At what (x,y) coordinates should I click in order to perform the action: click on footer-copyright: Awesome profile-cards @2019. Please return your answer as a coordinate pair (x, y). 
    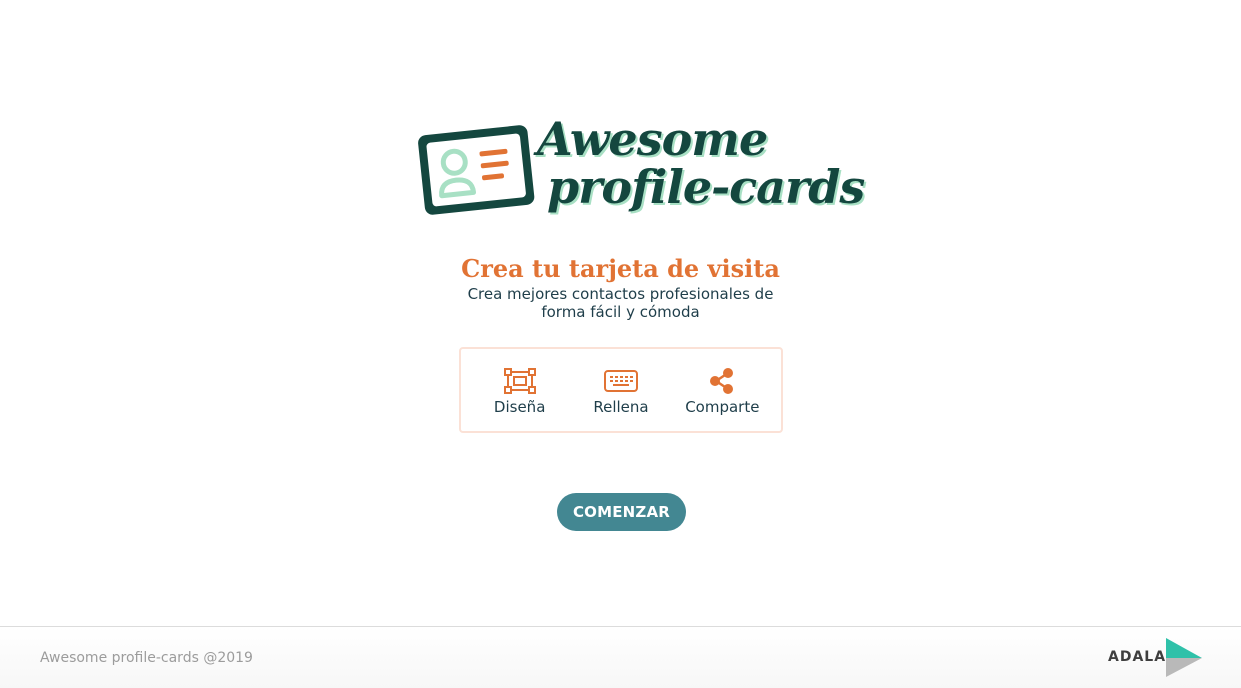
    Looking at the image, I should click on (146, 658).